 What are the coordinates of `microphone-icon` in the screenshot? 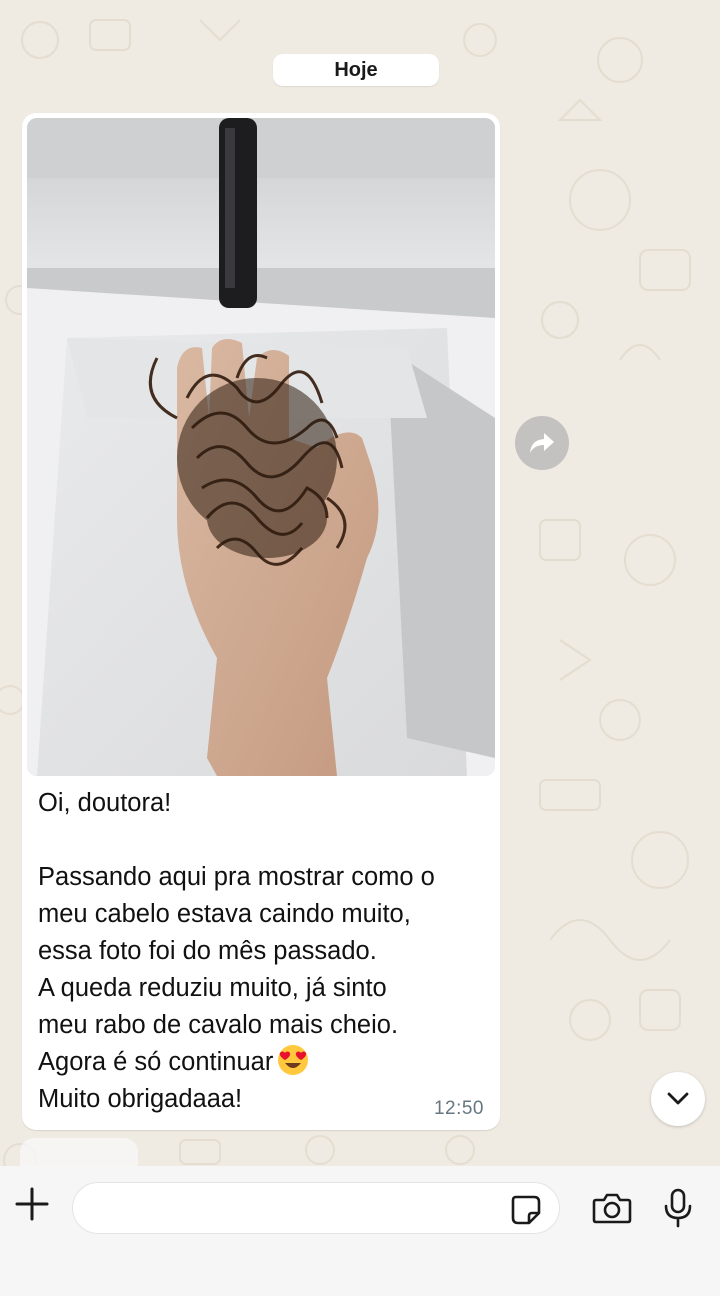 It's located at (678, 1208).